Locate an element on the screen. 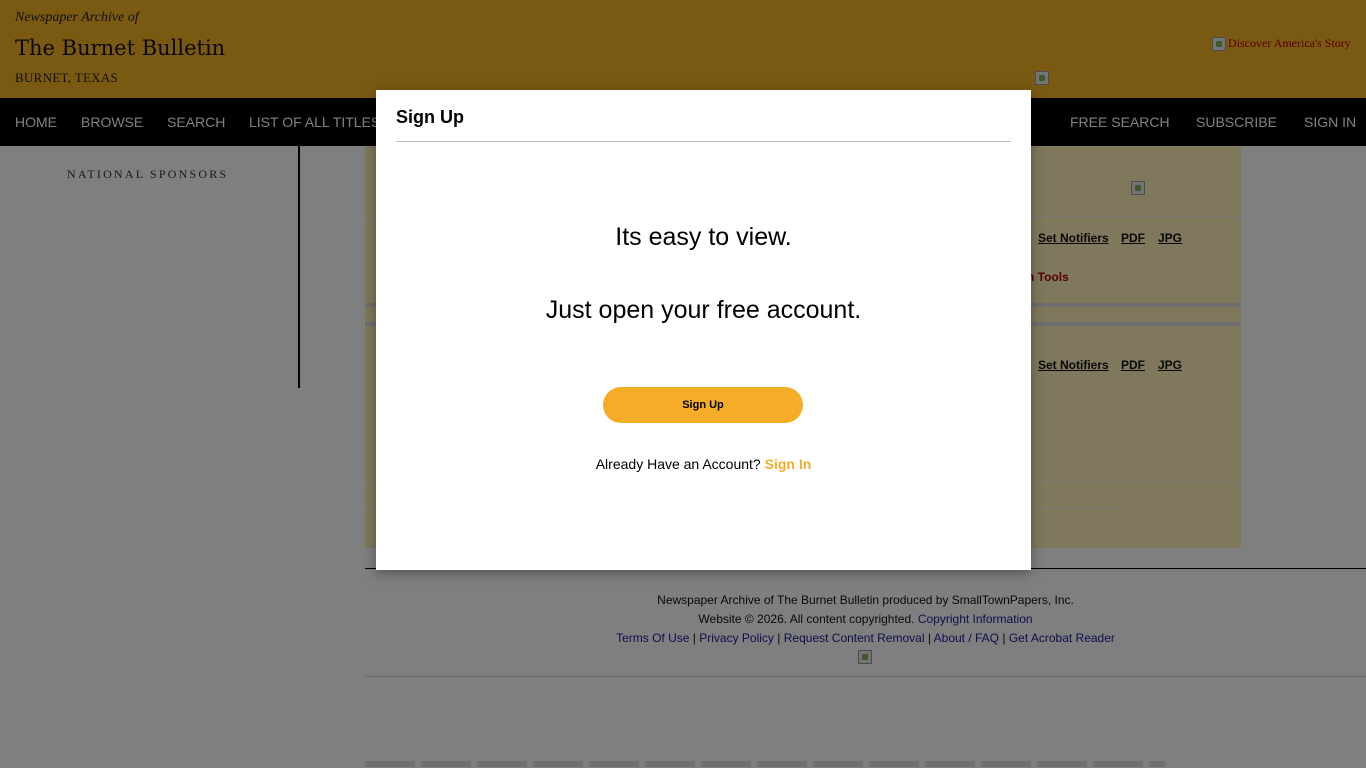 Image resolution: width=1366 pixels, height=768 pixels. sign-in-link: Sign In is located at coordinates (788, 464).